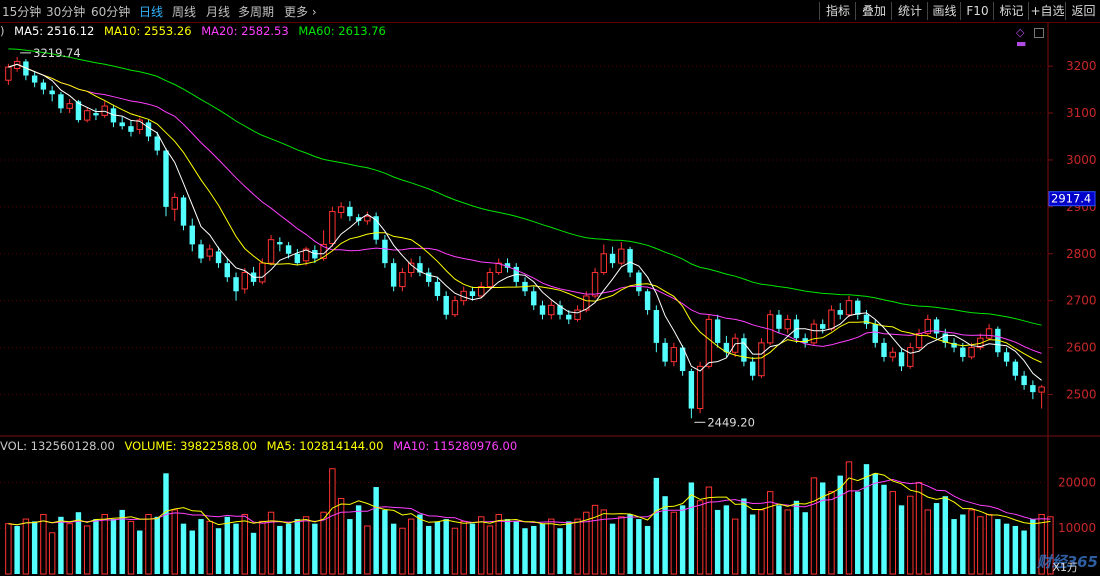 The width and height of the screenshot is (1100, 576). What do you see at coordinates (1081, 394) in the screenshot?
I see `price-tick-label: 2500` at bounding box center [1081, 394].